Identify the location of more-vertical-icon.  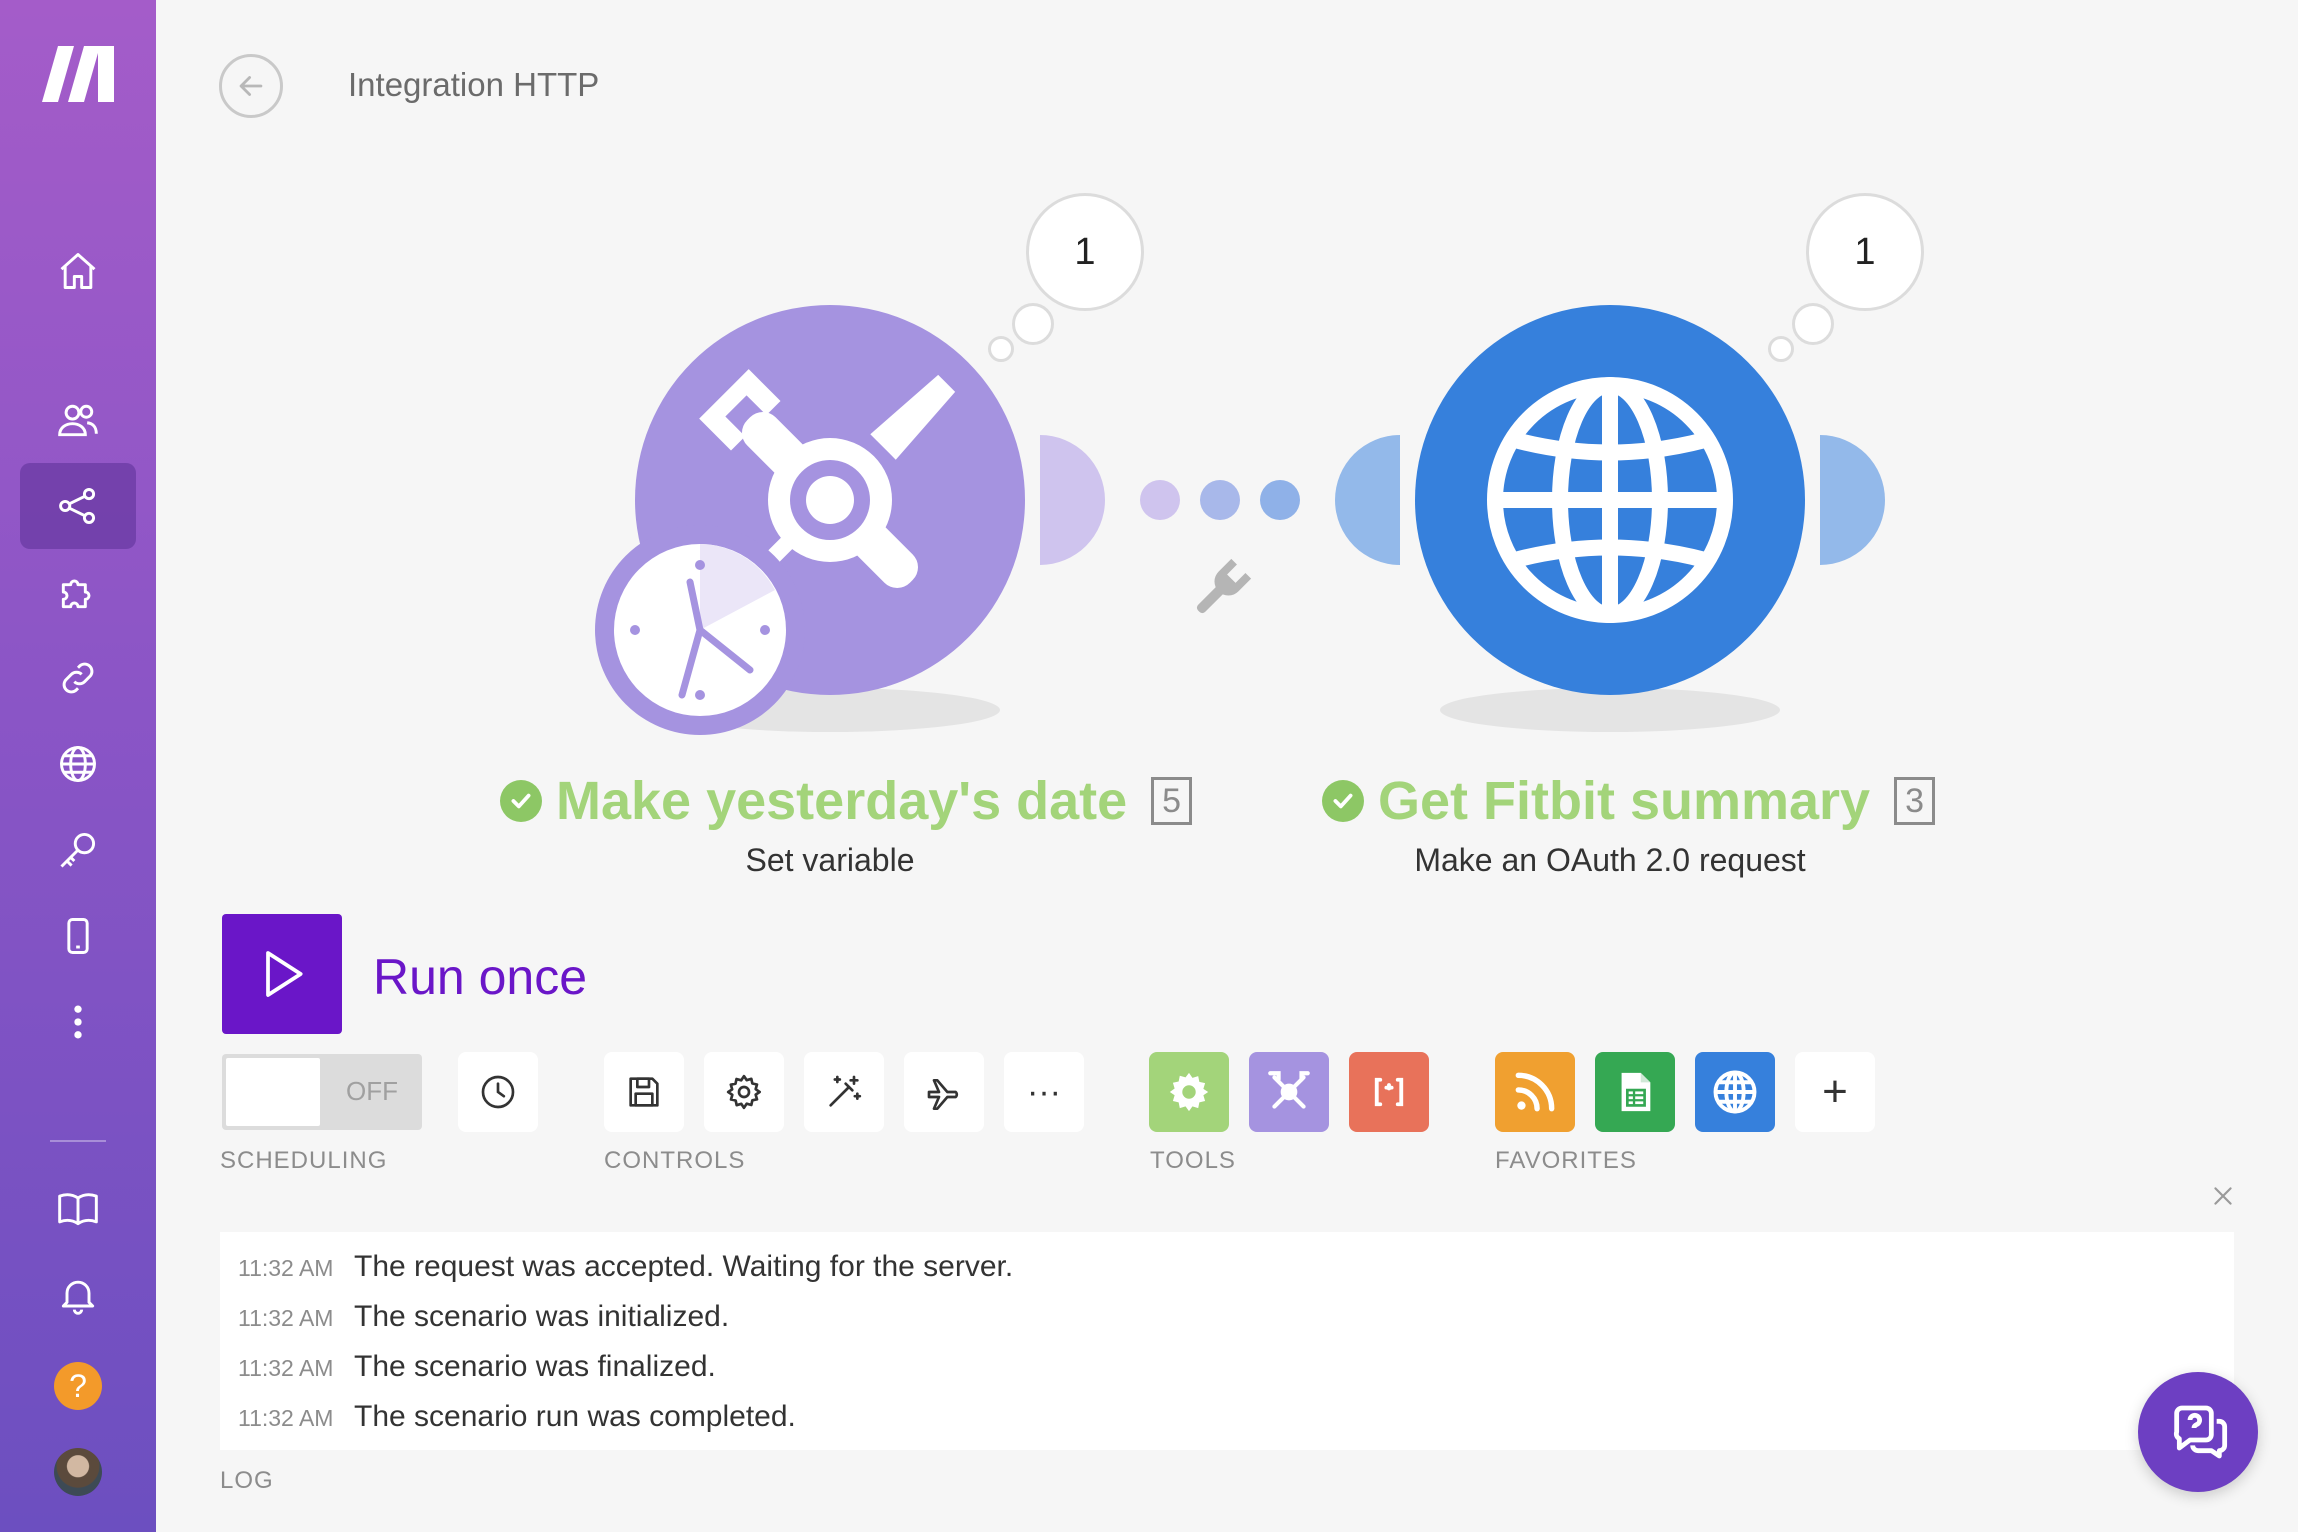
(78, 1022).